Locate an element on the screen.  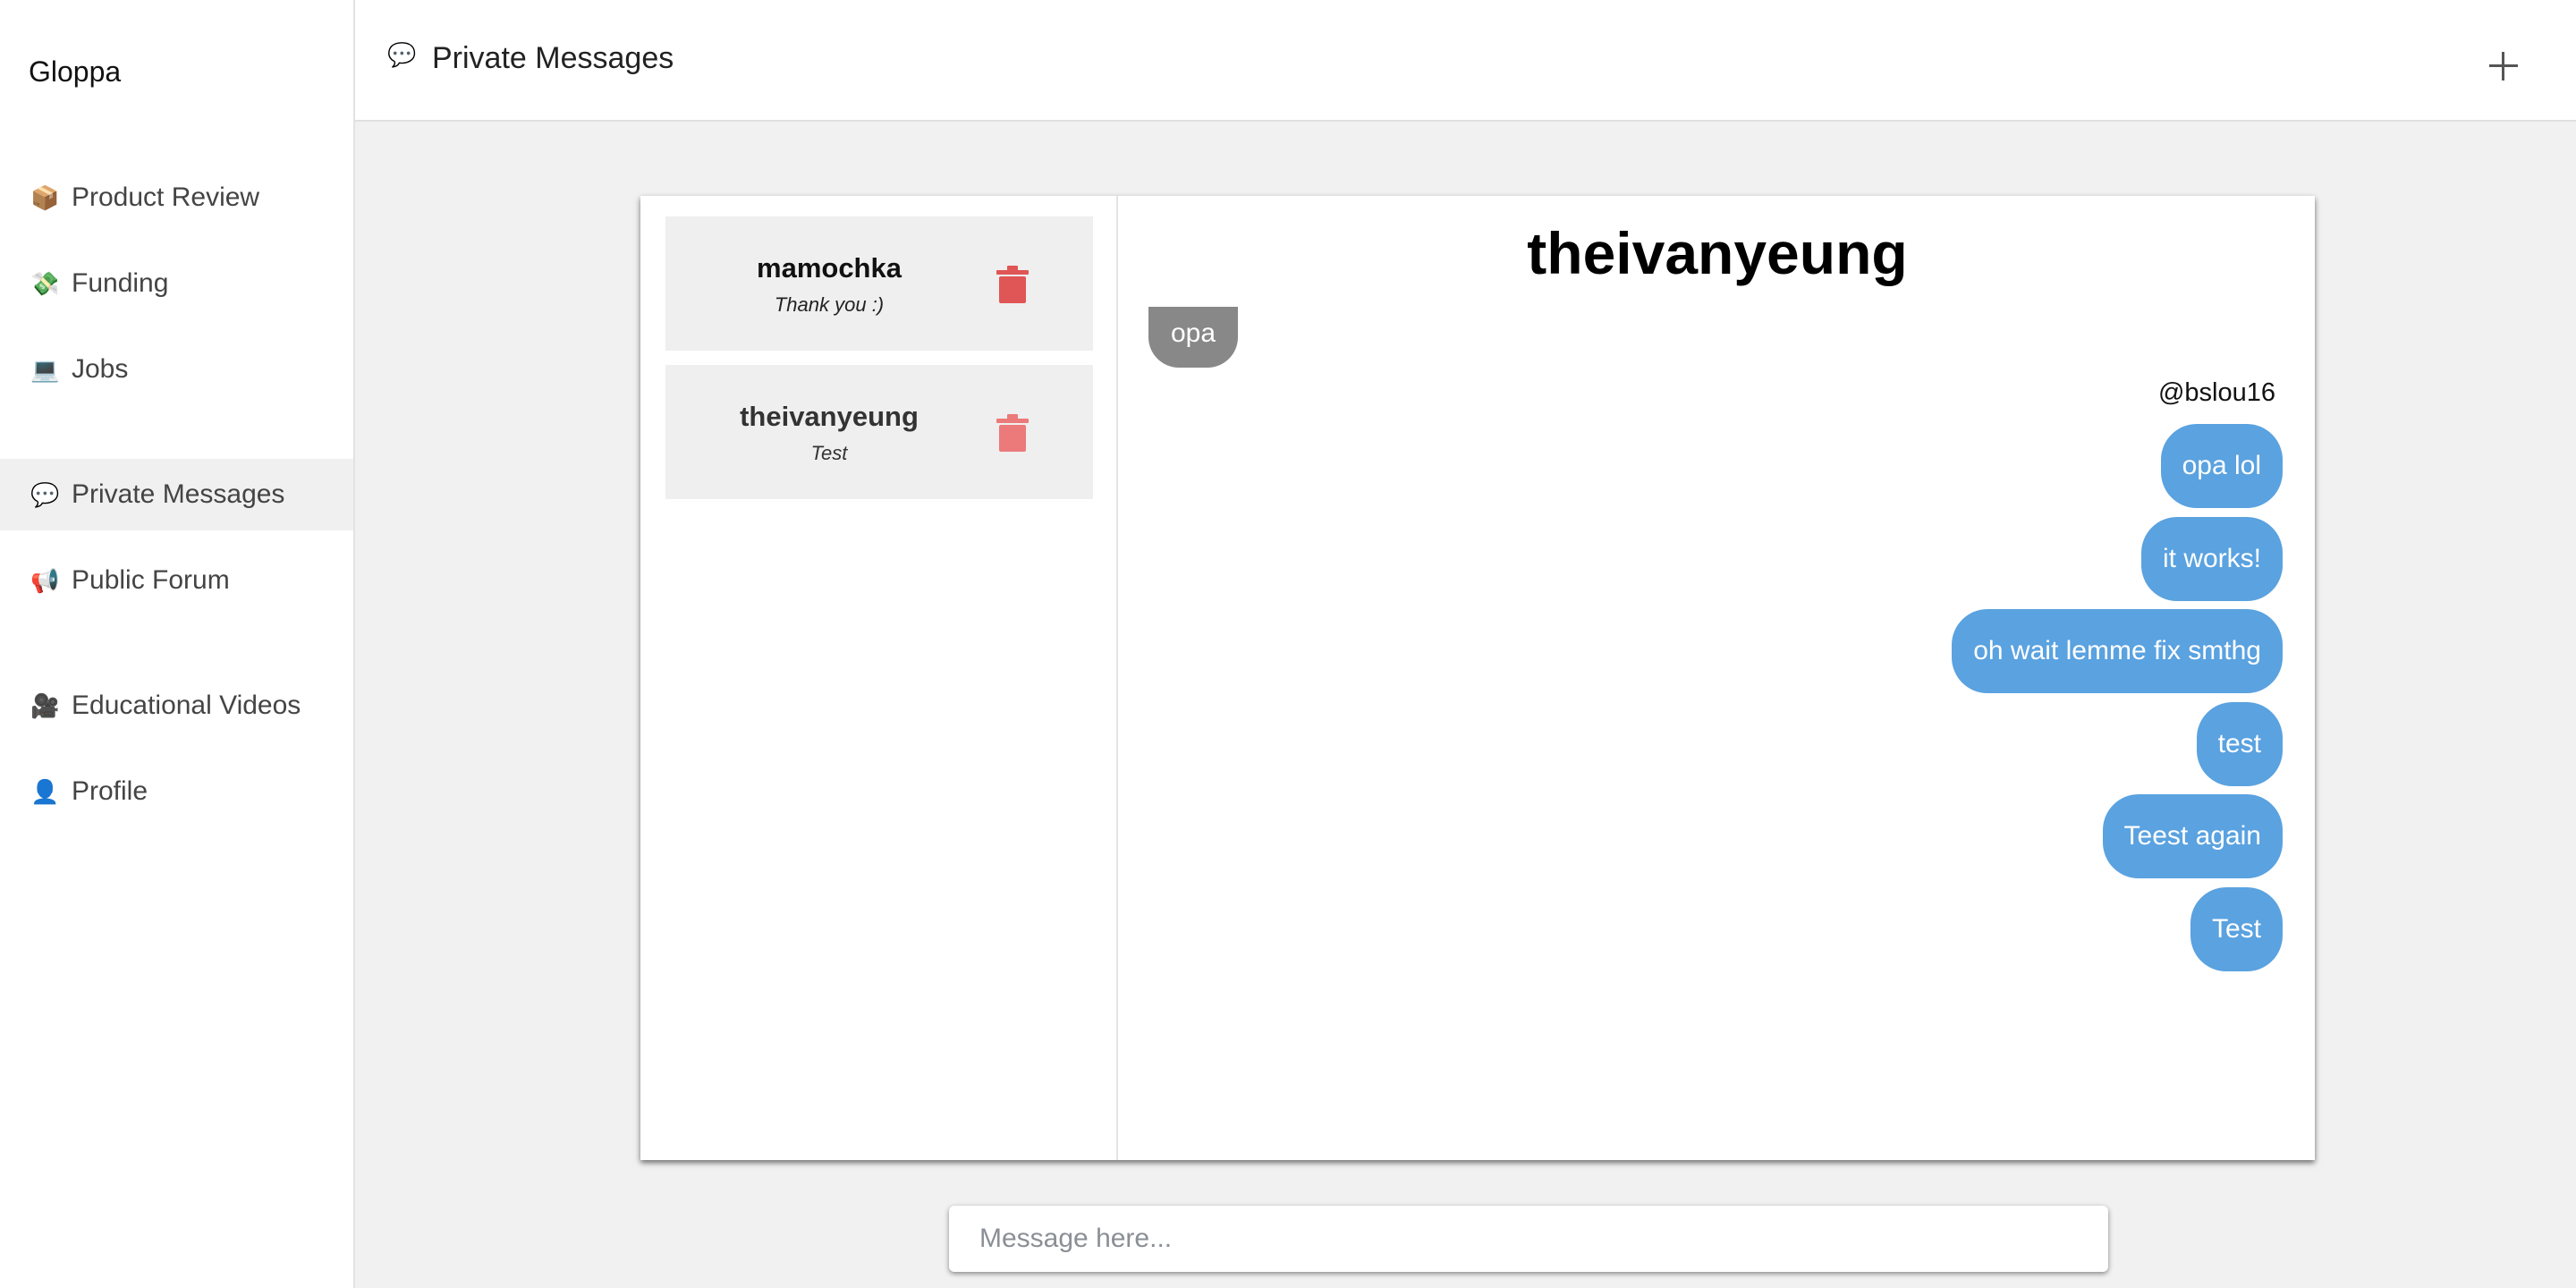
new-message-button is located at coordinates (2502, 65).